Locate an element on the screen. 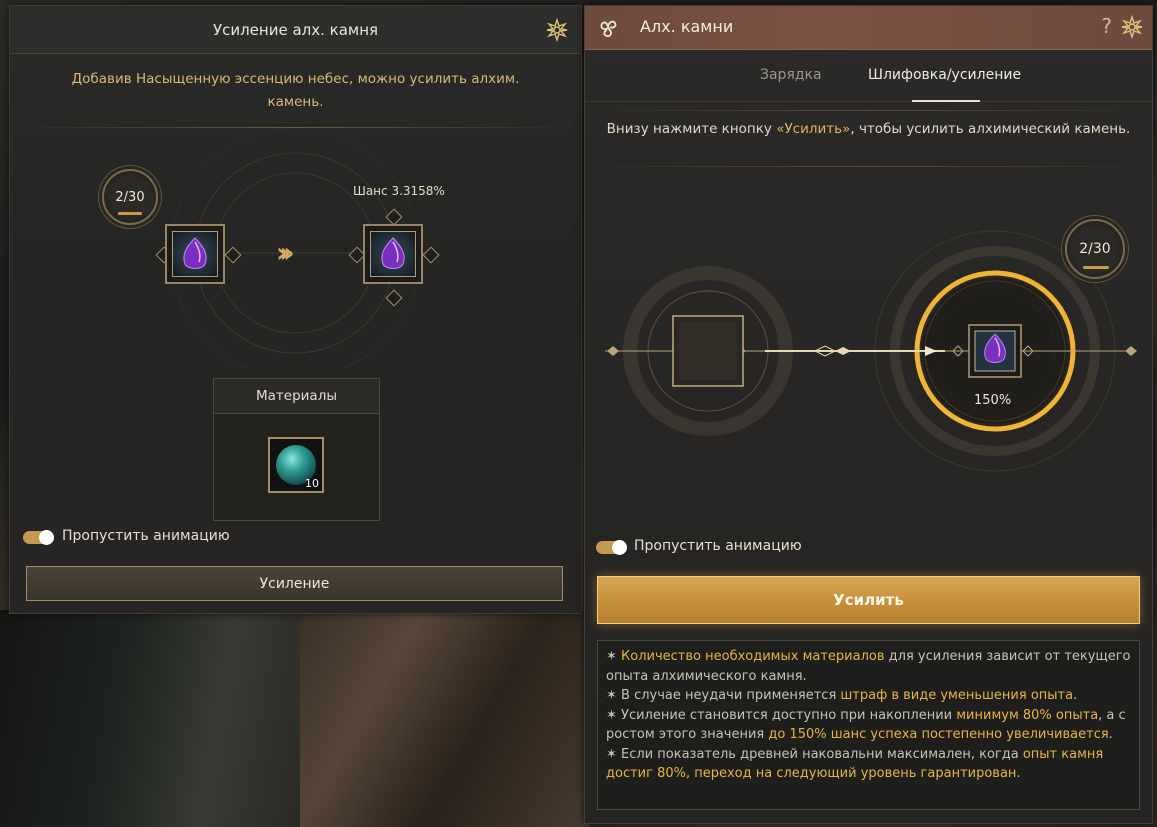  tab-bar: Зарядка Шлифовка/усиление is located at coordinates (868, 76).